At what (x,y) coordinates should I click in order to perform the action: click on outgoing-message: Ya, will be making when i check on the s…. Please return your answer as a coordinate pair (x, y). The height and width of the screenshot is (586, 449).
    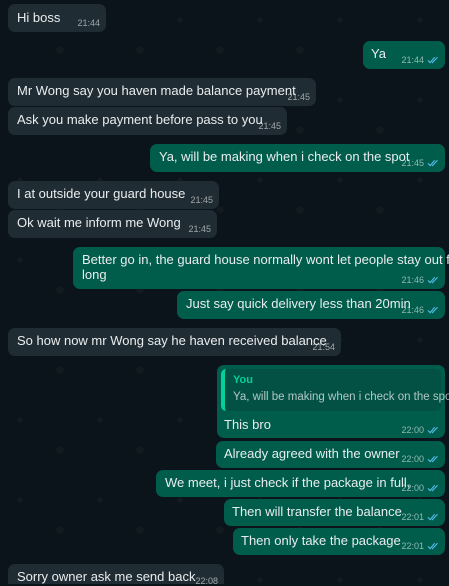
    Looking at the image, I should click on (297, 158).